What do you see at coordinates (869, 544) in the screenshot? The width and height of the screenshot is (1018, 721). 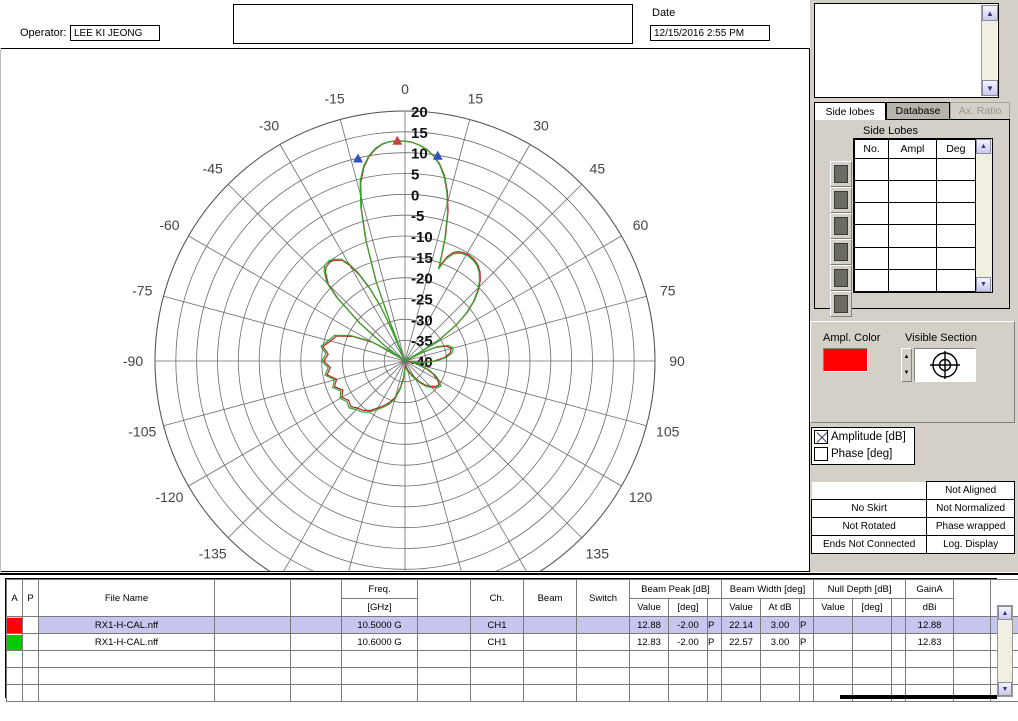 I see `status-cell-ends-not-connected: Ends Not Connected` at bounding box center [869, 544].